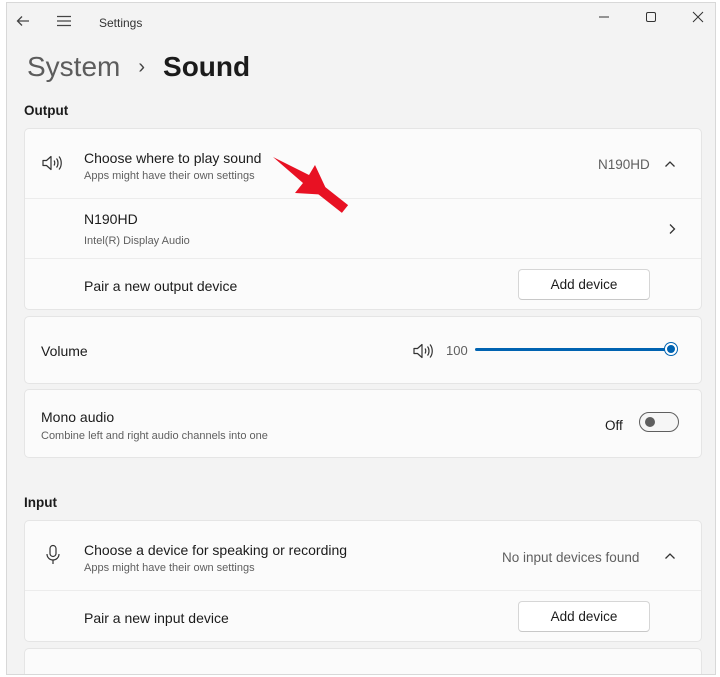 The height and width of the screenshot is (677, 720). What do you see at coordinates (73, 67) in the screenshot?
I see `breadcrumb-system: System` at bounding box center [73, 67].